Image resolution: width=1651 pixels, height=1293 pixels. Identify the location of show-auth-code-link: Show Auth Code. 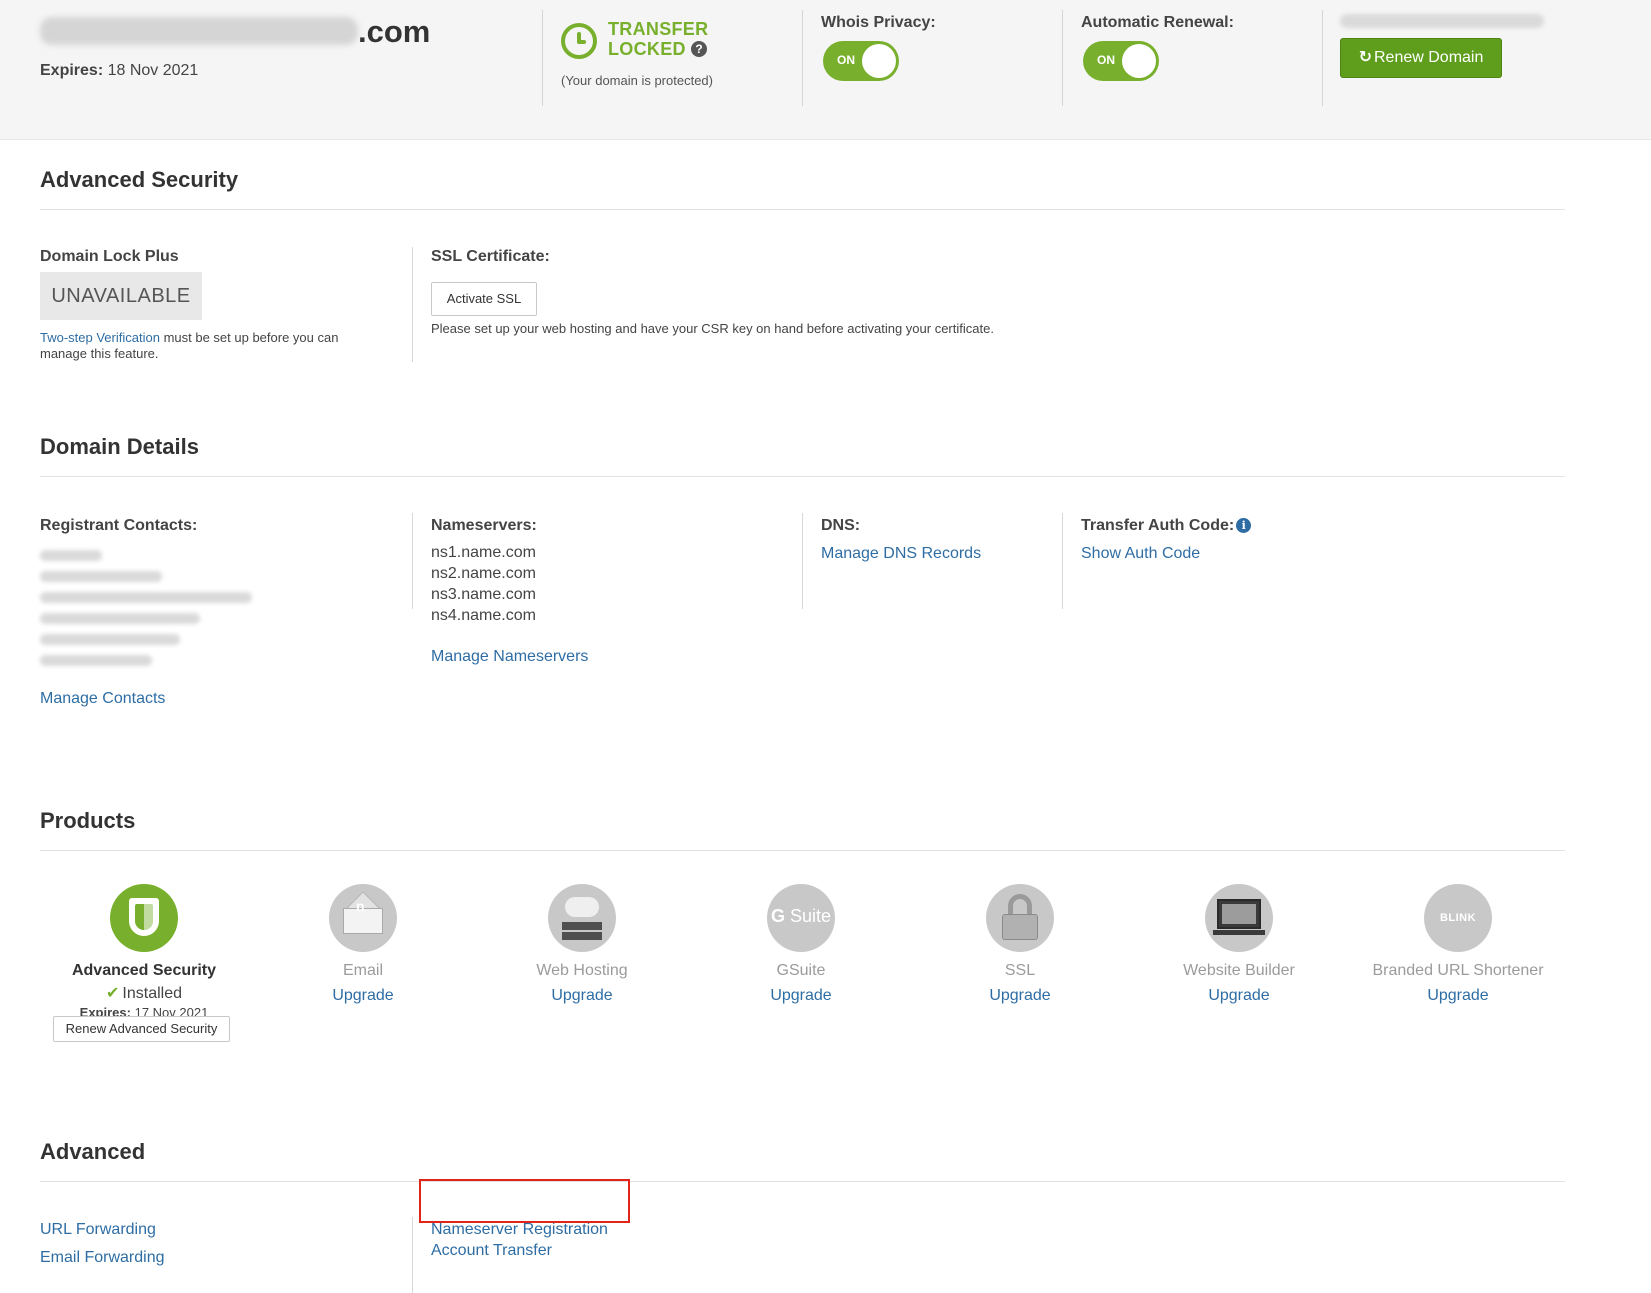
(1140, 554).